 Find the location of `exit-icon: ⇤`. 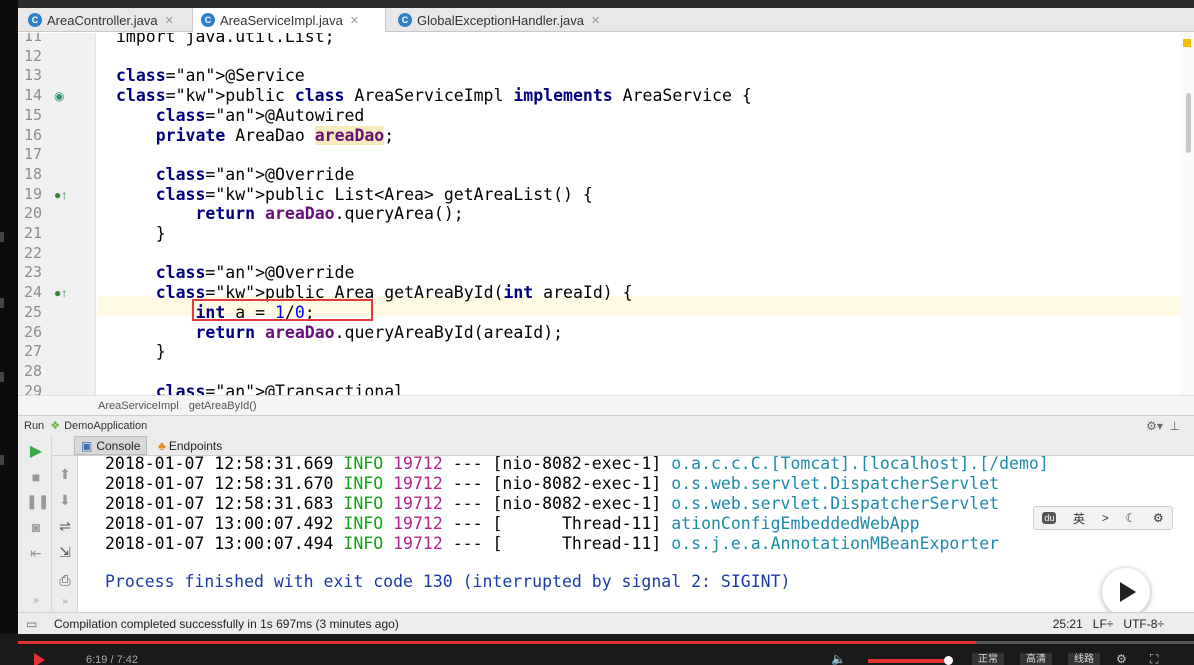

exit-icon: ⇤ is located at coordinates (36, 553).